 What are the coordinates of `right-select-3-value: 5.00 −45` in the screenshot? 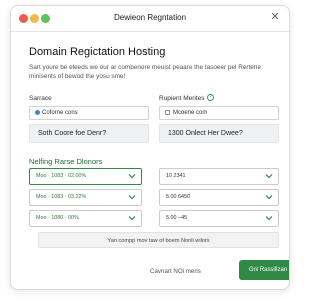 It's located at (177, 218).